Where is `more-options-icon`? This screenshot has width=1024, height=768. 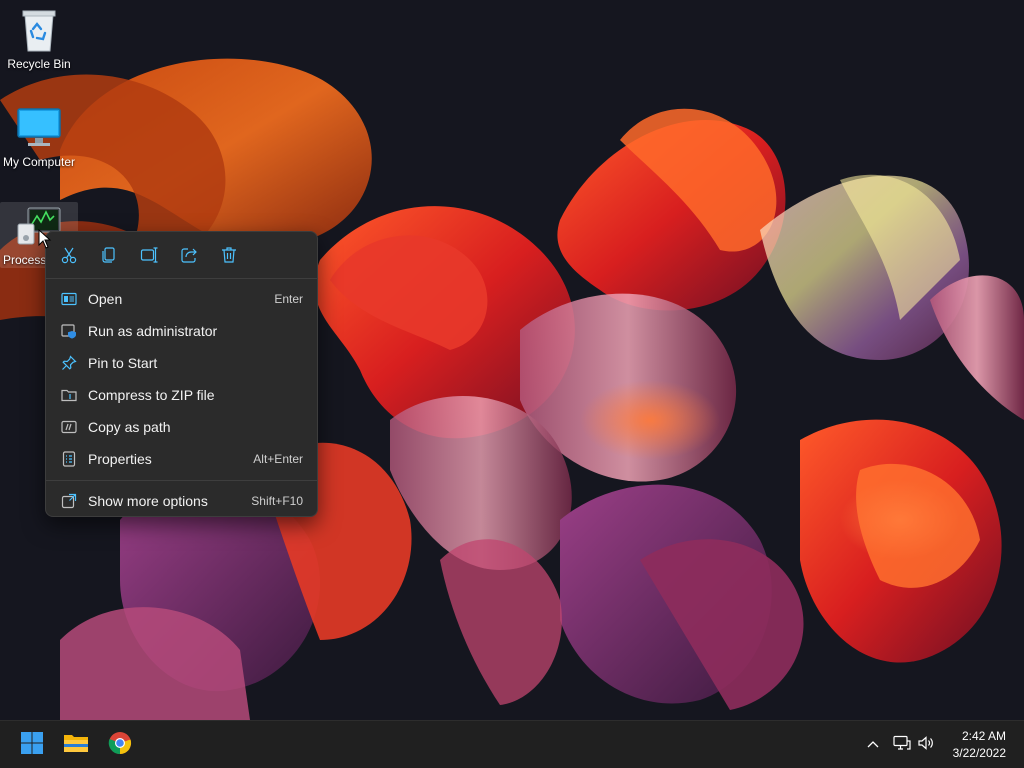 more-options-icon is located at coordinates (69, 501).